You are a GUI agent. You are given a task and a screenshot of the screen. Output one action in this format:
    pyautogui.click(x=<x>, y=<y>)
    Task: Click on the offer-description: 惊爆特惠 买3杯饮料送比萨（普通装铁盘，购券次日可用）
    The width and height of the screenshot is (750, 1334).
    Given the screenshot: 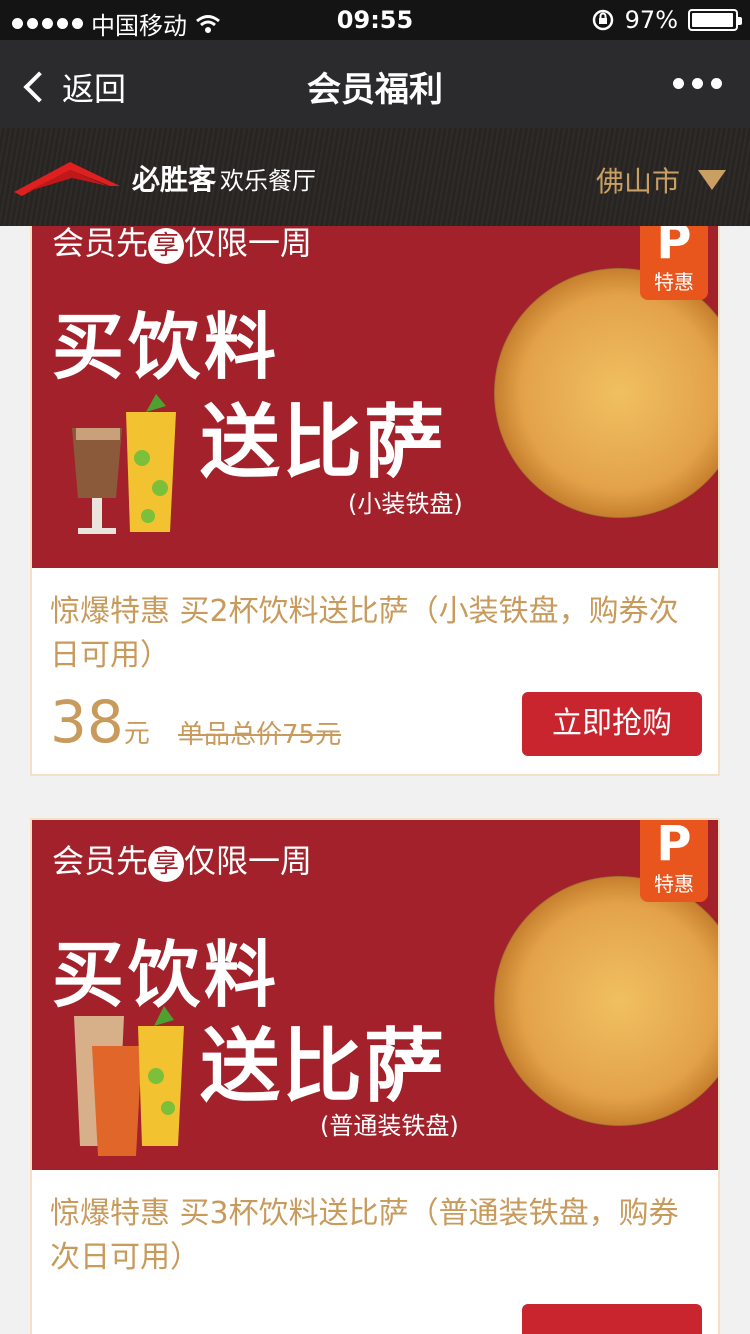 What is the action you would take?
    pyautogui.click(x=364, y=1235)
    